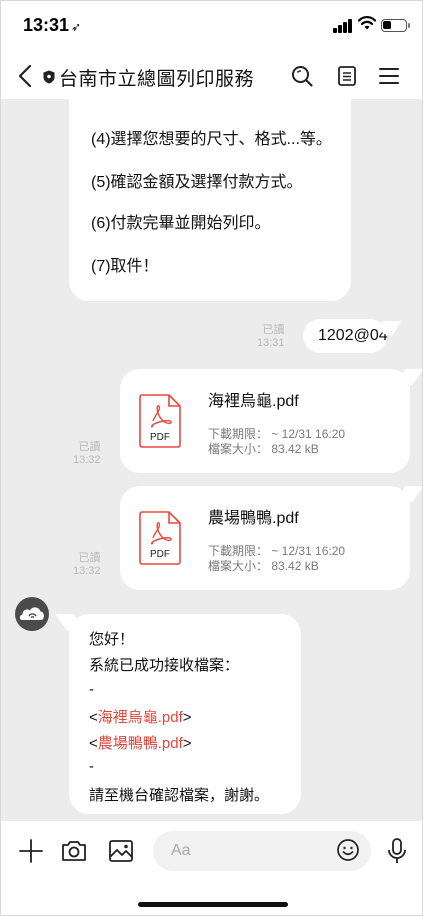 The width and height of the screenshot is (423, 916). I want to click on message-input-bar, so click(211, 868).